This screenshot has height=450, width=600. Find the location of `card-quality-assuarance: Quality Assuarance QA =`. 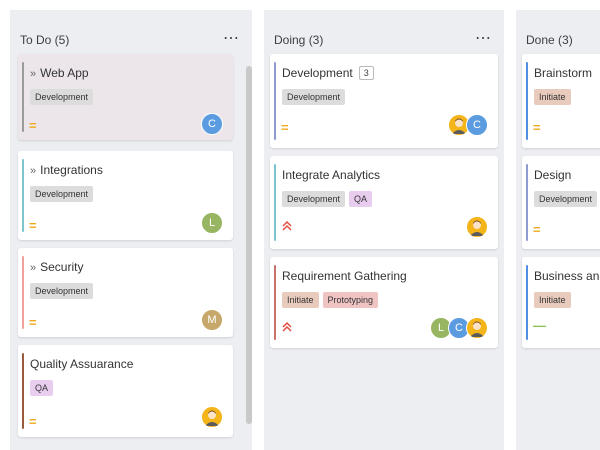

card-quality-assuarance: Quality Assuarance QA = is located at coordinates (125, 391).